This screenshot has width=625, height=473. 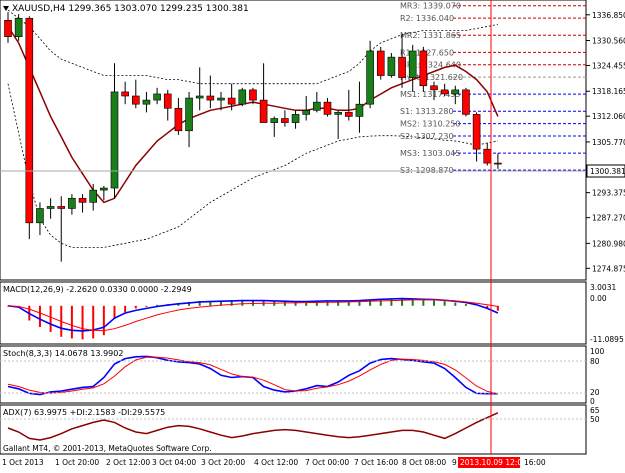 What do you see at coordinates (376, 462) in the screenshot?
I see `time-label-7: 7 Oct 16:00` at bounding box center [376, 462].